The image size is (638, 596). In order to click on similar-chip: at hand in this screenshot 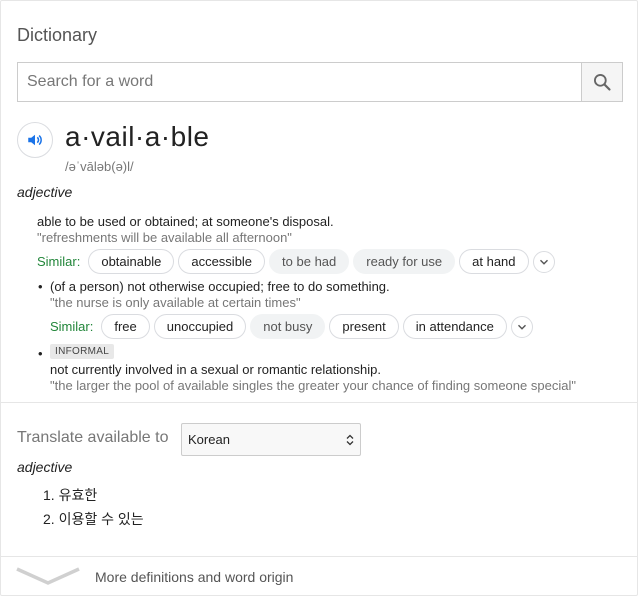, I will do `click(494, 261)`.